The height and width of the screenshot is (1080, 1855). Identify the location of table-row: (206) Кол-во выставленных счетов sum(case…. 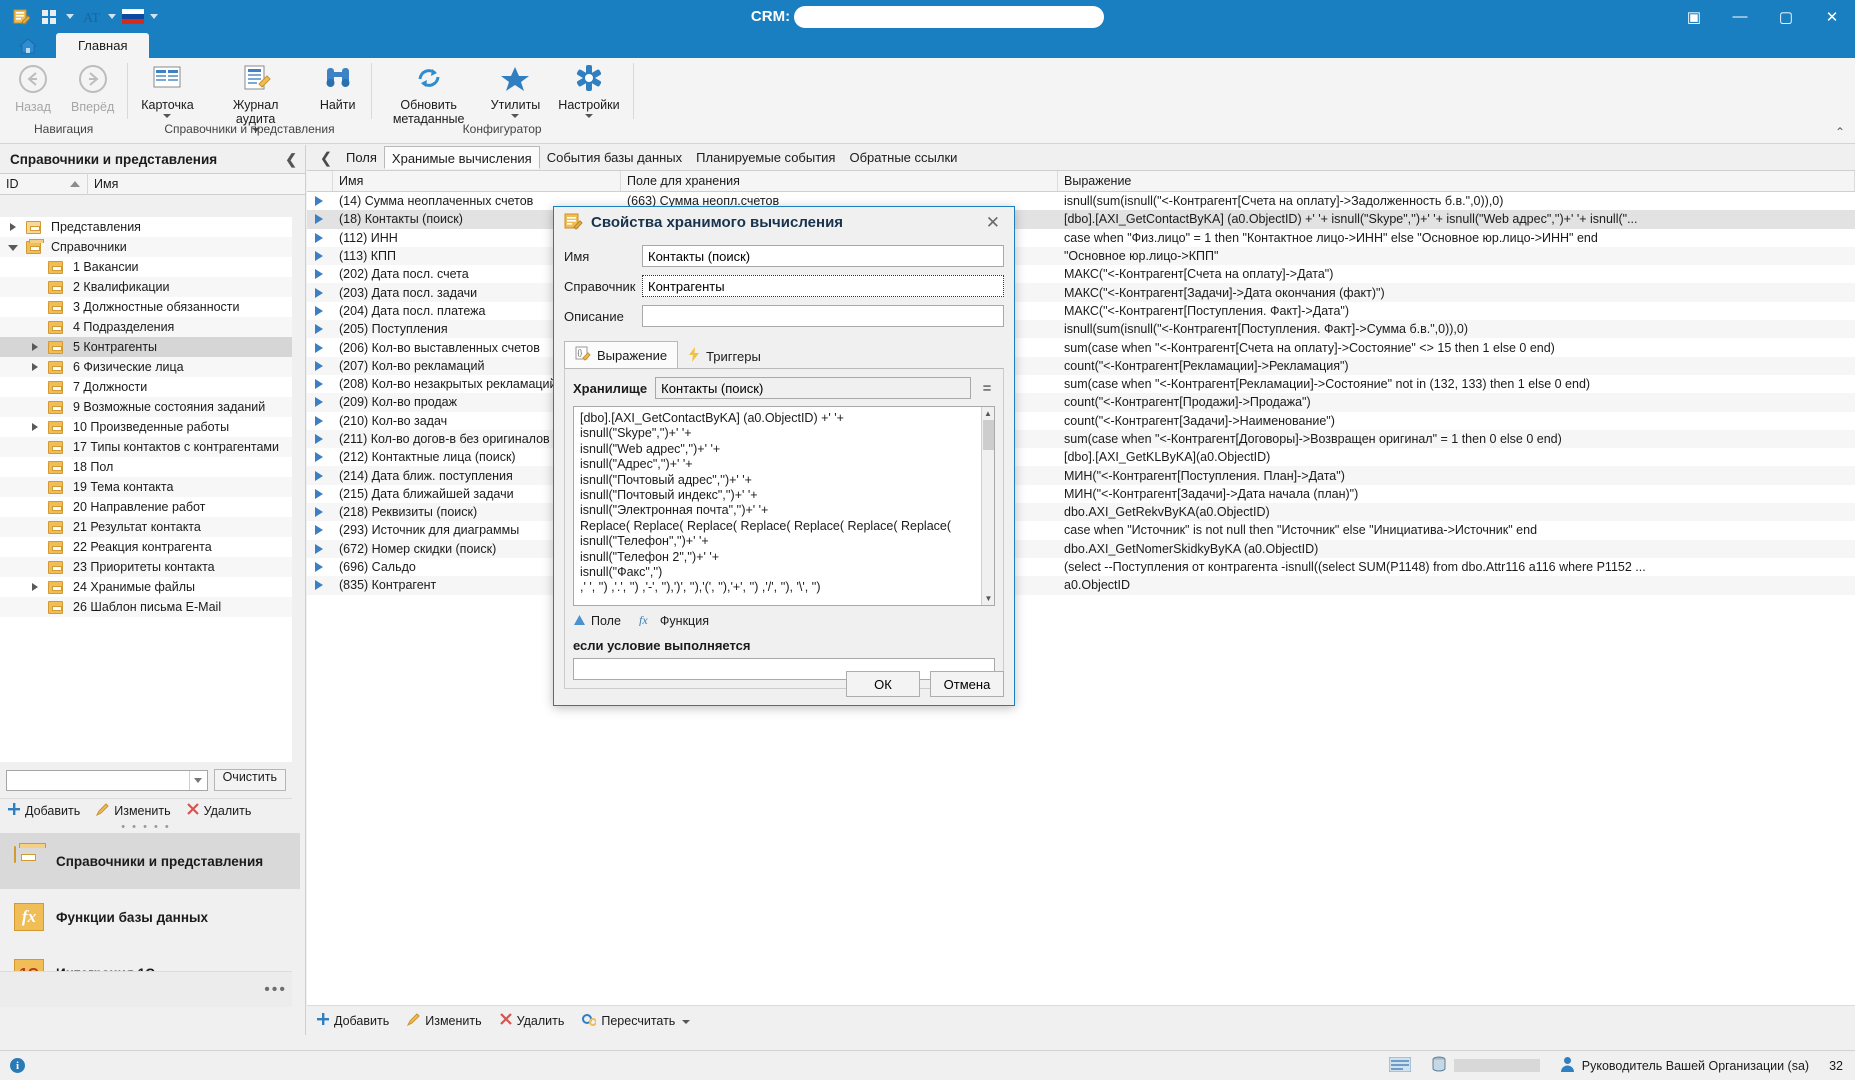
(1081, 347).